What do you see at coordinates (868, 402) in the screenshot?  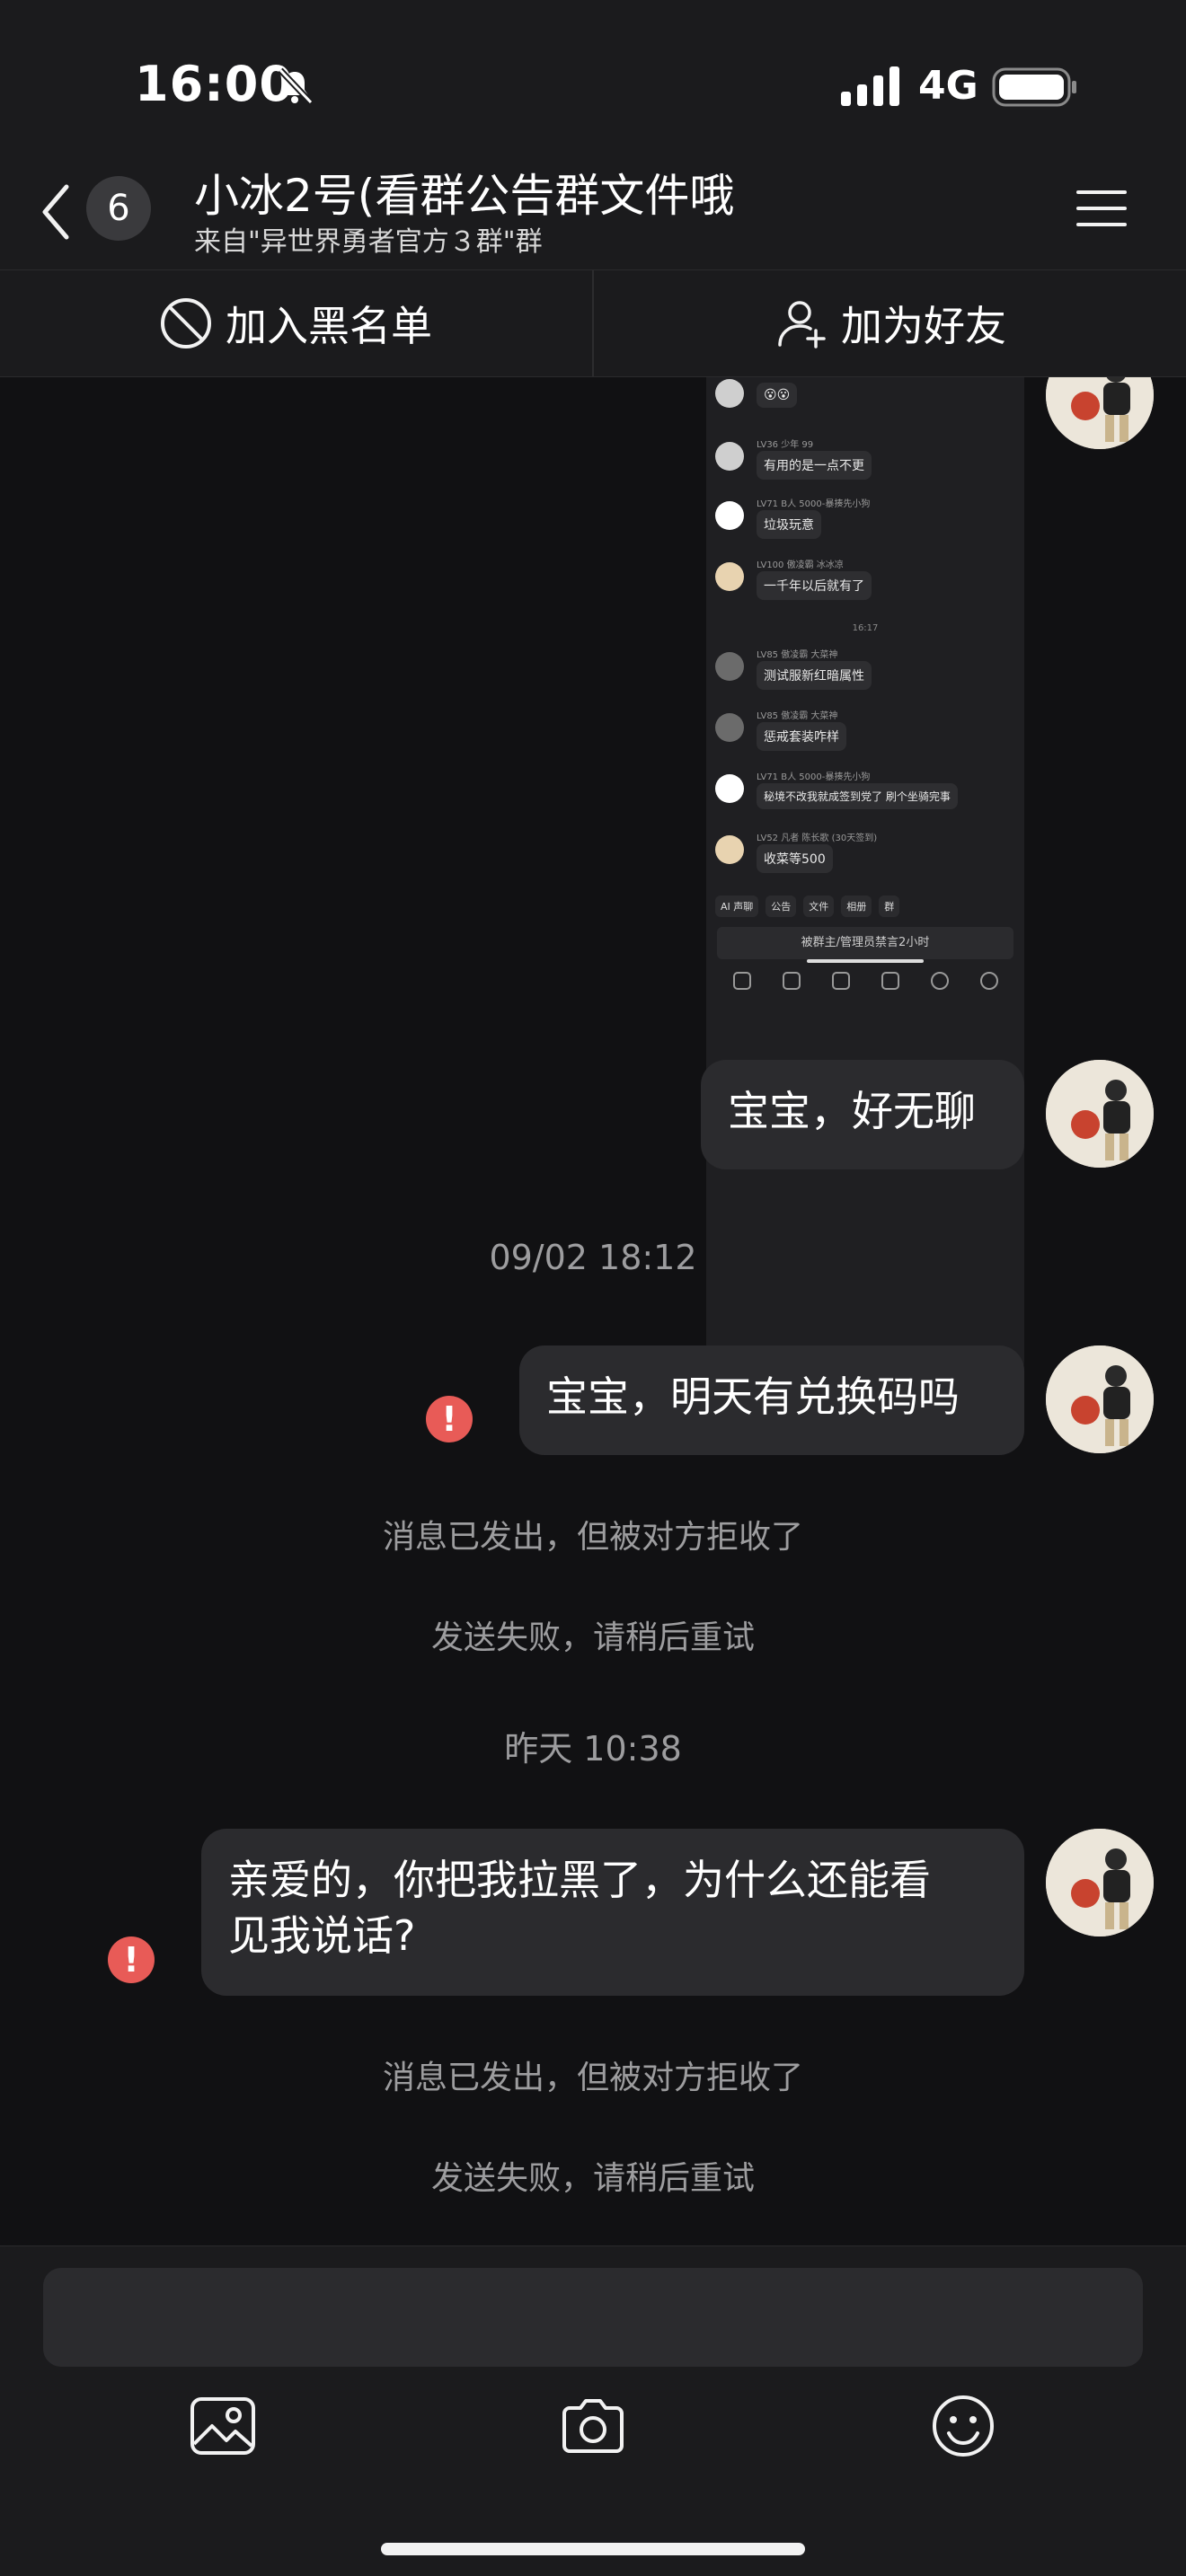 I see `mini-message-row: 😮😮` at bounding box center [868, 402].